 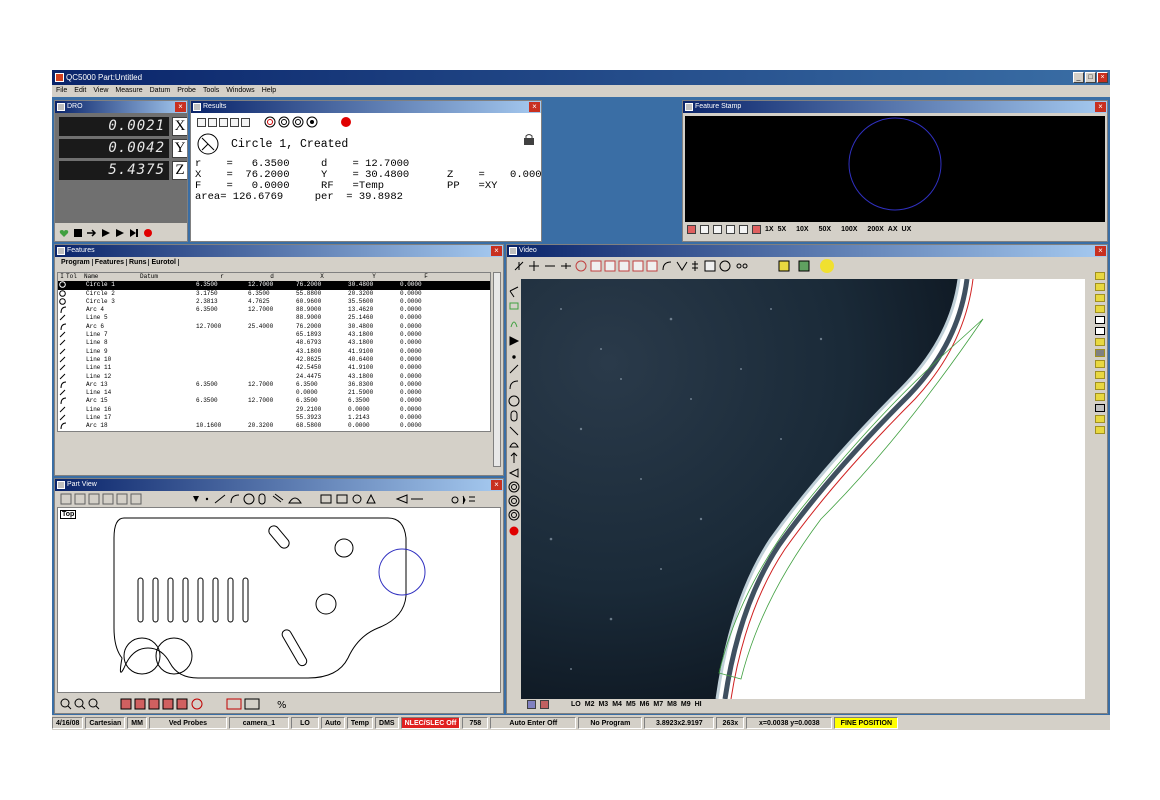 I want to click on column-header: Name, so click(x=112, y=277).